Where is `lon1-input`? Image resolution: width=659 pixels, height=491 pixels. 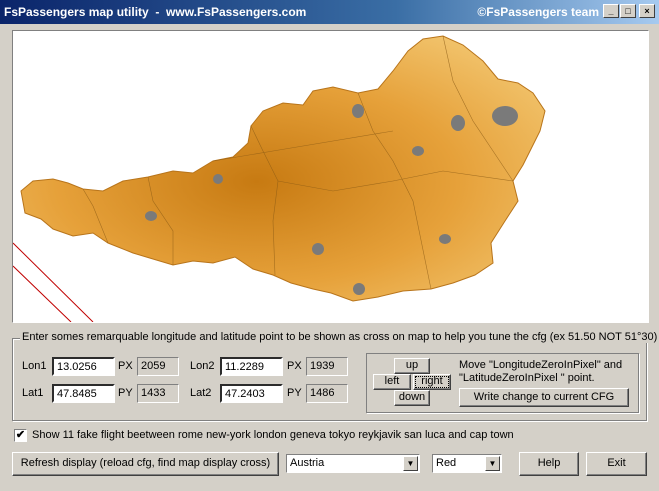
lon1-input is located at coordinates (83, 366).